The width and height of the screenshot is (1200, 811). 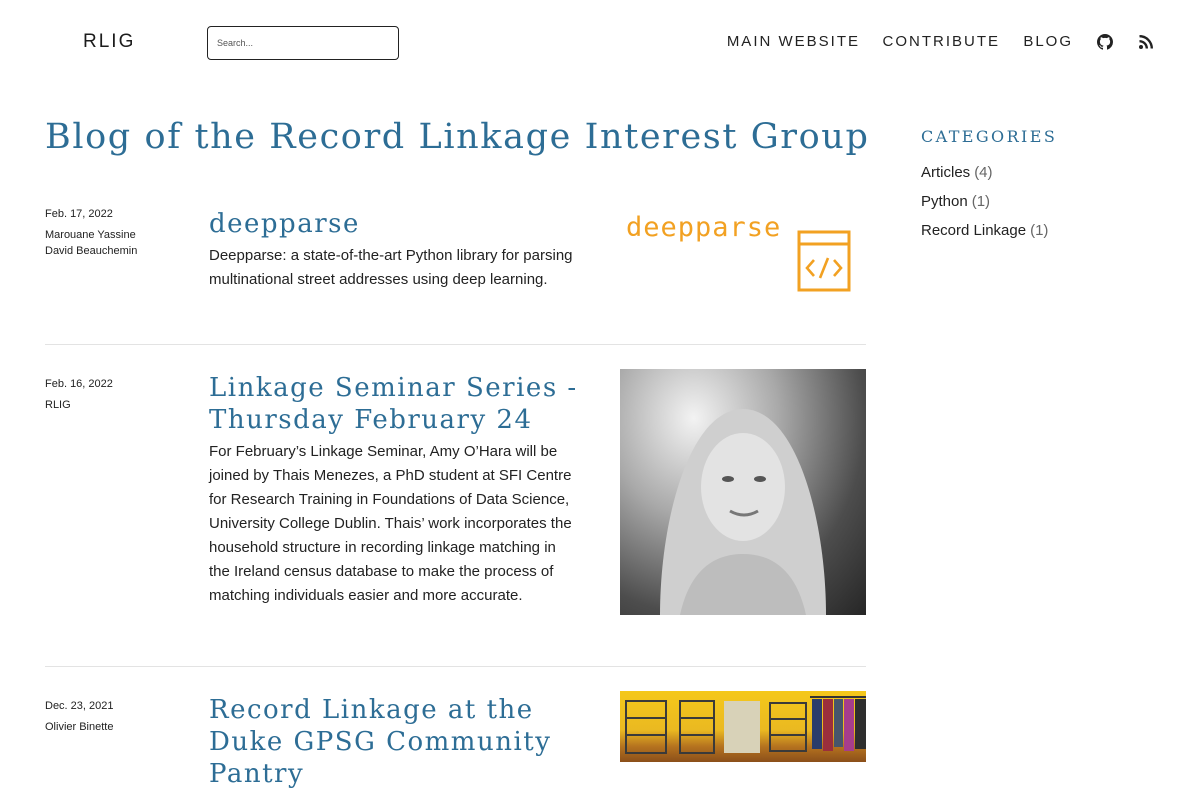 I want to click on brand-link: RLIG, so click(x=109, y=42).